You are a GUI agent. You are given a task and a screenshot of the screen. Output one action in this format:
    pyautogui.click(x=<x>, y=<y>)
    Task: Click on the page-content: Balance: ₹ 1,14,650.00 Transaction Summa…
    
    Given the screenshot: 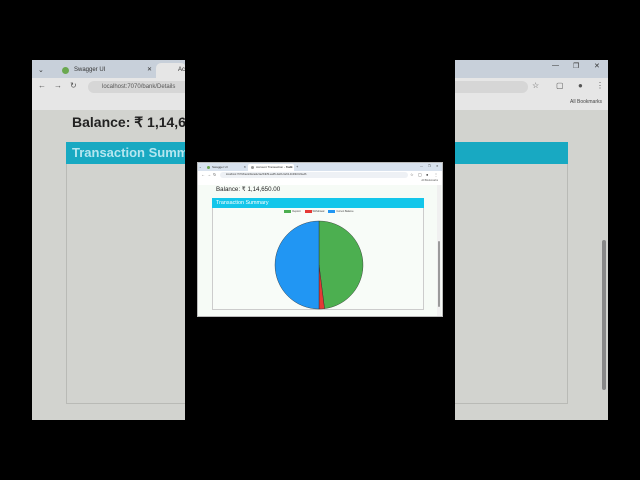 What is the action you would take?
    pyautogui.click(x=320, y=250)
    